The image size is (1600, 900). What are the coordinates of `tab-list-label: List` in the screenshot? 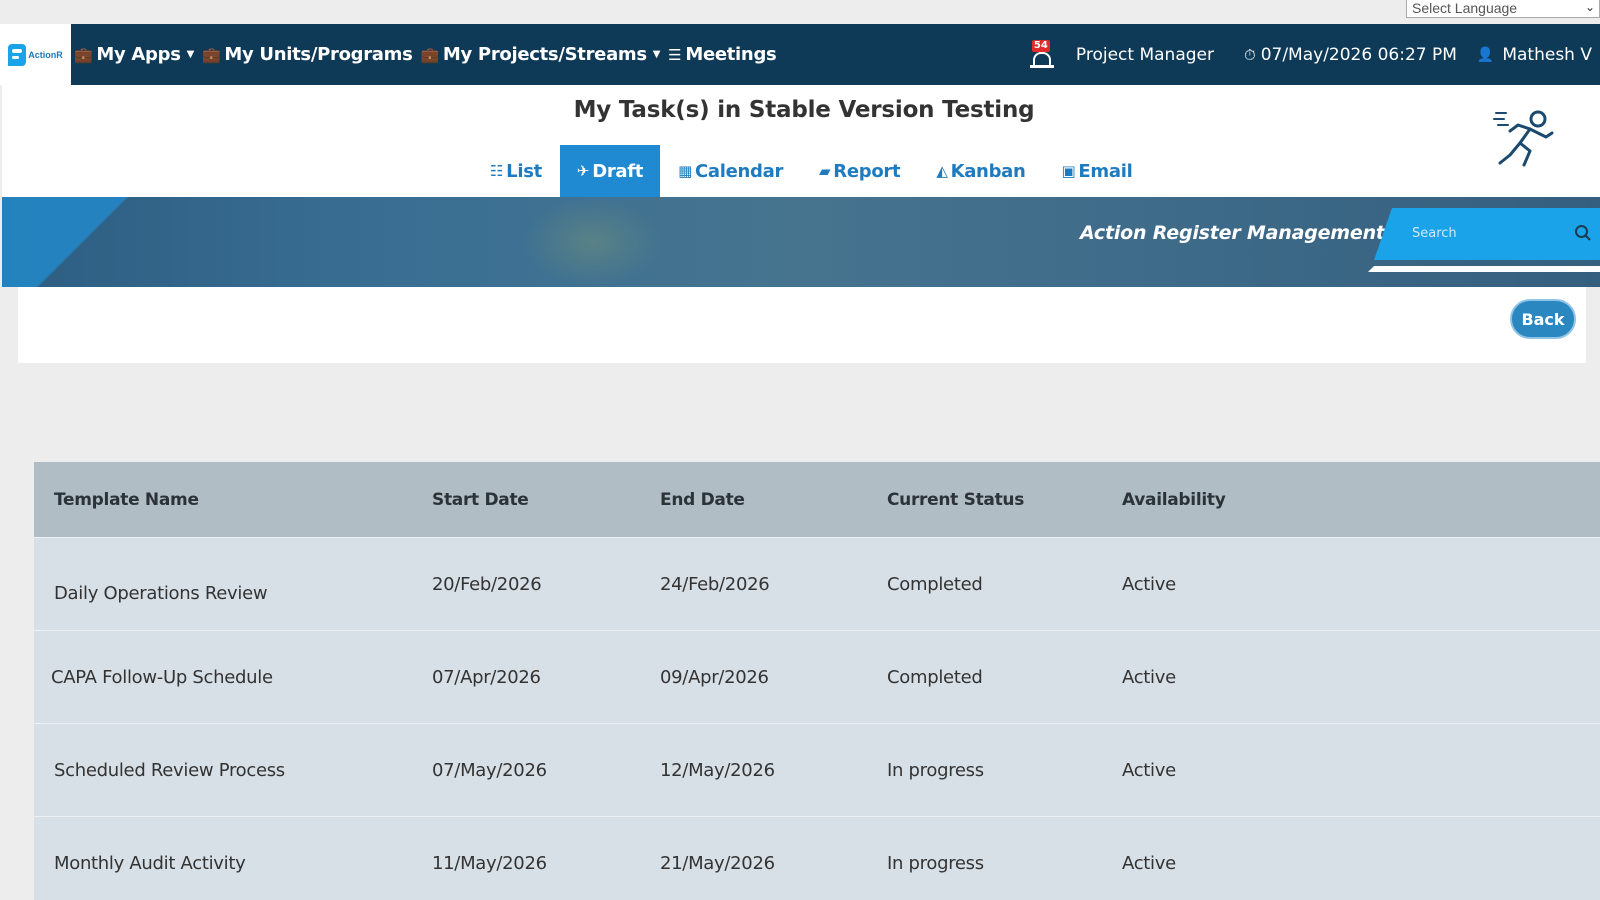 It's located at (524, 171).